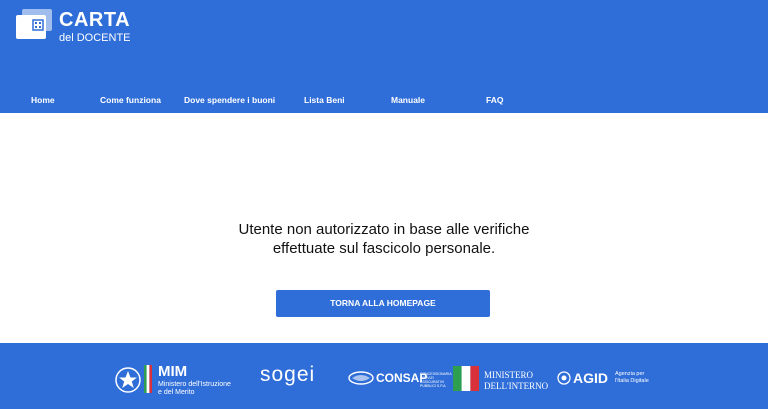 Image resolution: width=768 pixels, height=409 pixels. I want to click on italy-flag-icon, so click(148, 379).